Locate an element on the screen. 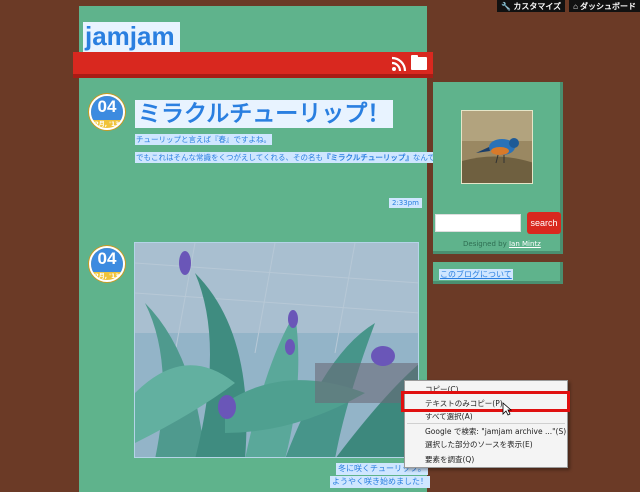 This screenshot has width=640, height=492. bird-photo is located at coordinates (497, 147).